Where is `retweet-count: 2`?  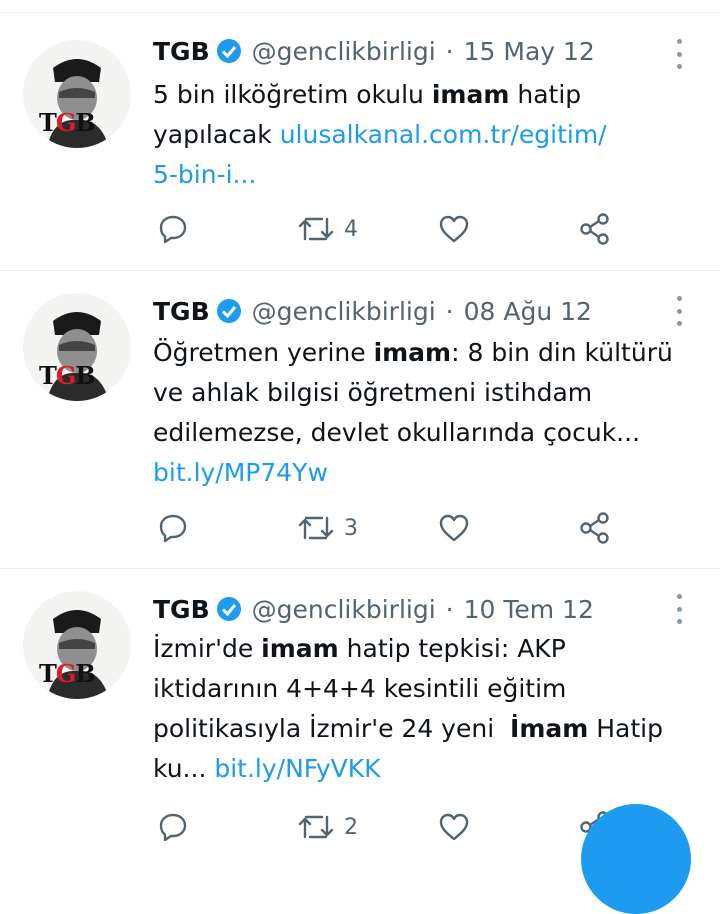
retweet-count: 2 is located at coordinates (351, 827).